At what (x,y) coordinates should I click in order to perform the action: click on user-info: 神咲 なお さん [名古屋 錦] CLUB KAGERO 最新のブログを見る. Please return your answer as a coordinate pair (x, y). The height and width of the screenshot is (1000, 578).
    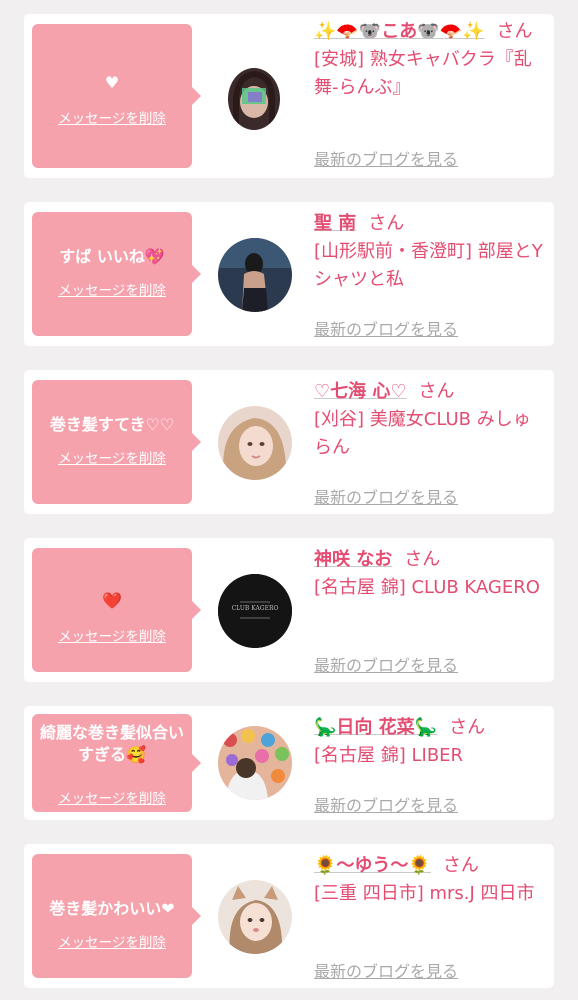
    Looking at the image, I should click on (430, 610).